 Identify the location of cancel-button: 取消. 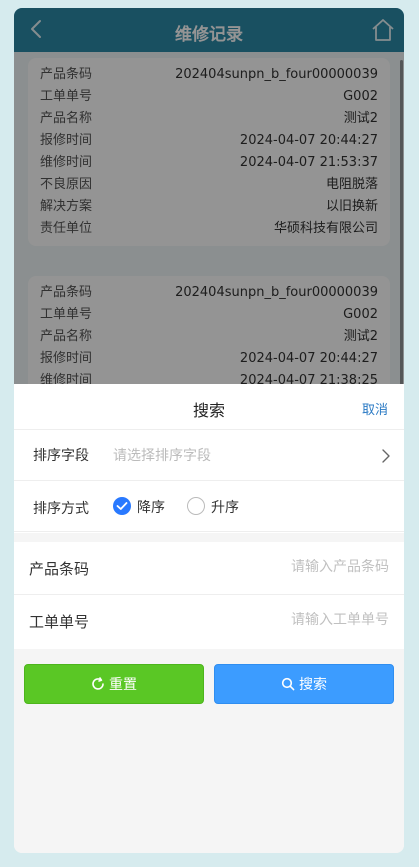
(375, 408).